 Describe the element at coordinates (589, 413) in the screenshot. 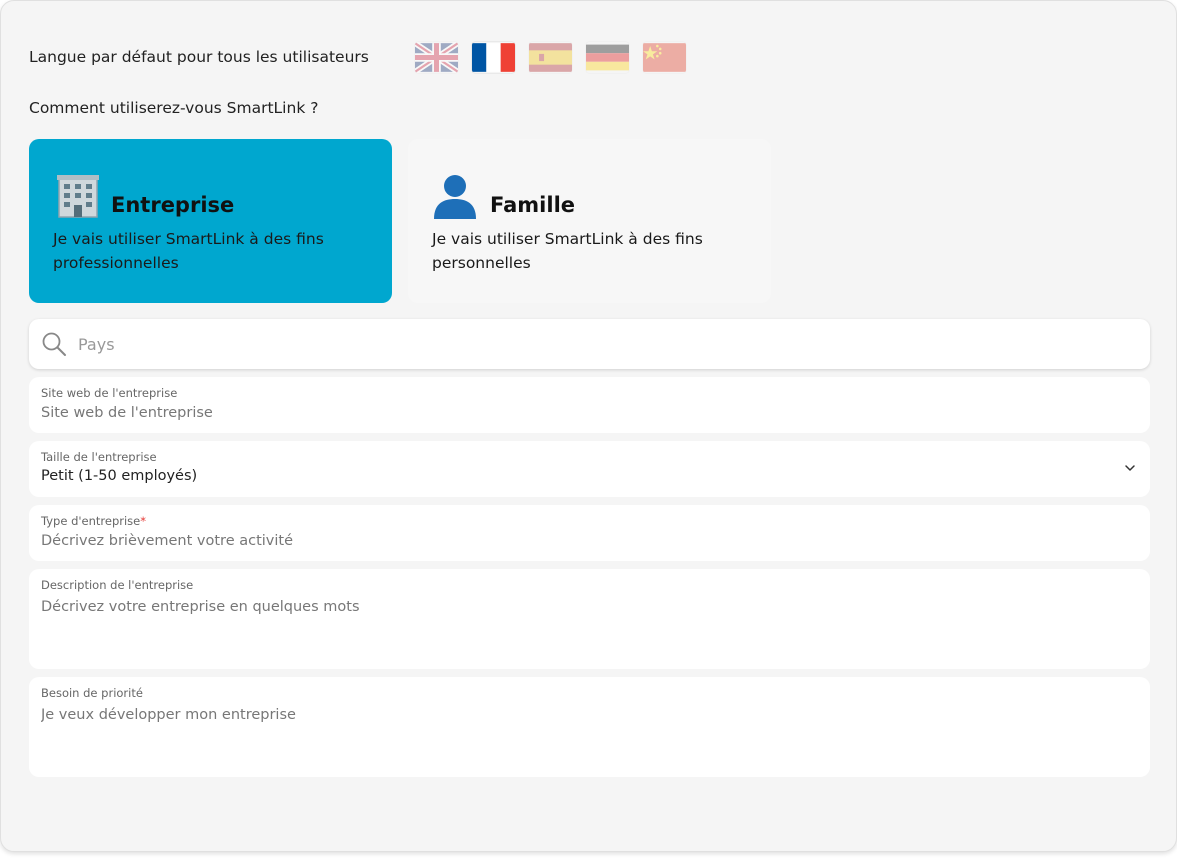

I see `website-input` at that location.